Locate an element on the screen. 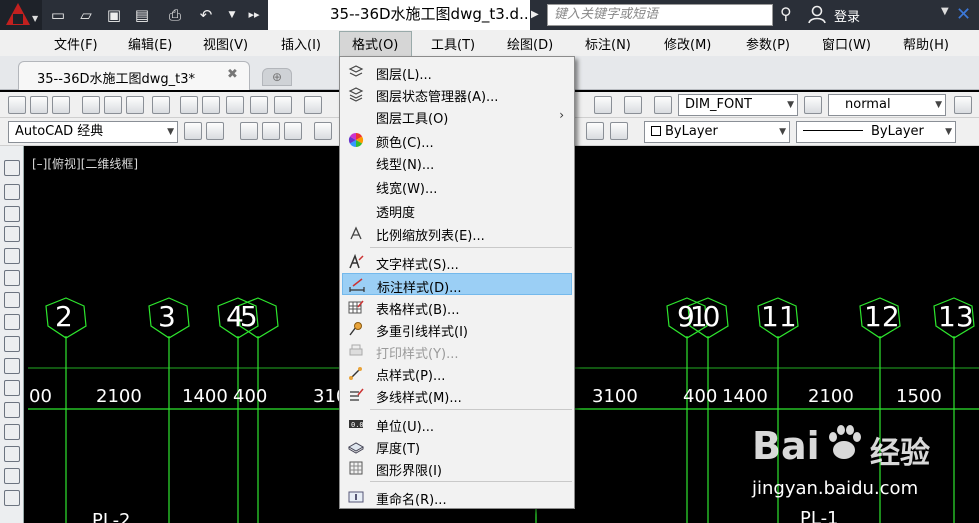 Image resolution: width=979 pixels, height=523 pixels. undo-icon: ↶ is located at coordinates (206, 15).